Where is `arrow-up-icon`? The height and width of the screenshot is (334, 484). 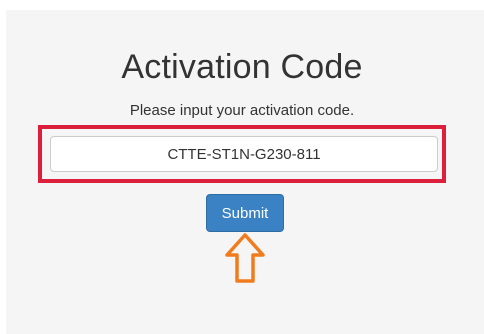 arrow-up-icon is located at coordinates (245, 258).